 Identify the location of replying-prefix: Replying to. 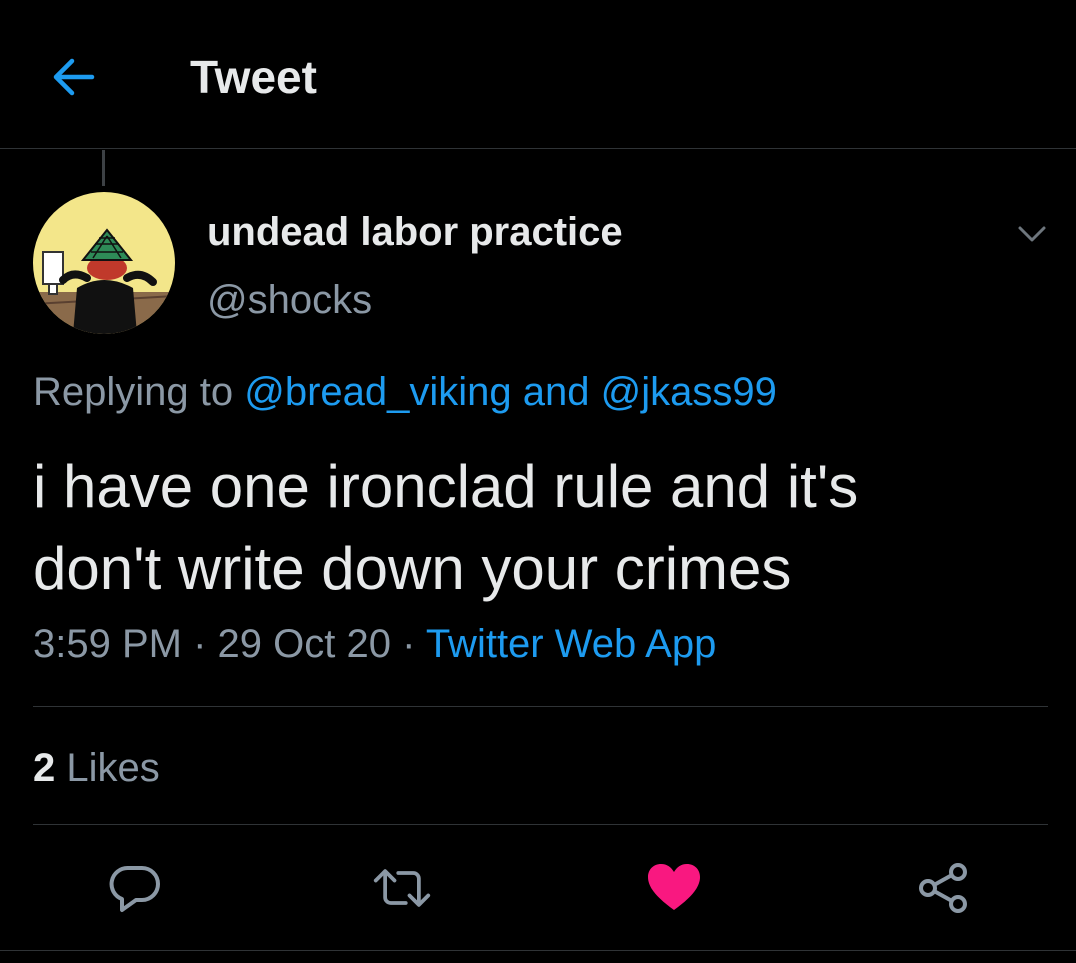
(133, 392).